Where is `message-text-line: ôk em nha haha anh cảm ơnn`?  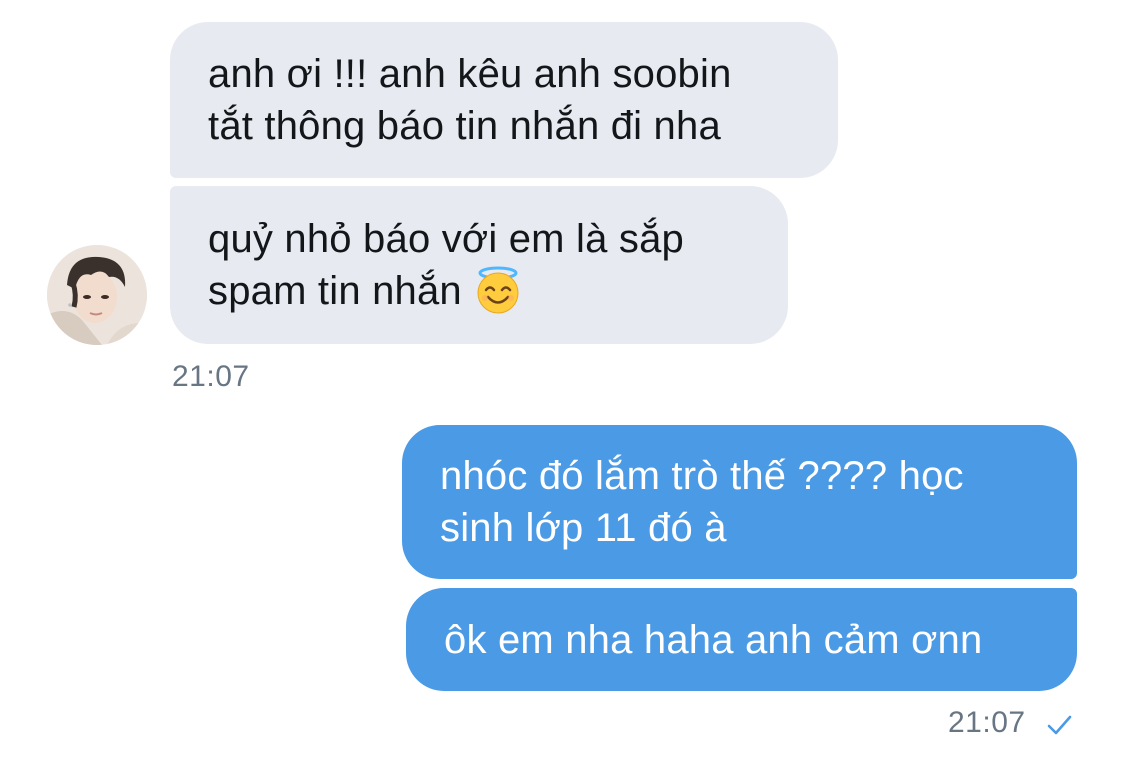
message-text-line: ôk em nha haha anh cảm ơnn is located at coordinates (713, 640).